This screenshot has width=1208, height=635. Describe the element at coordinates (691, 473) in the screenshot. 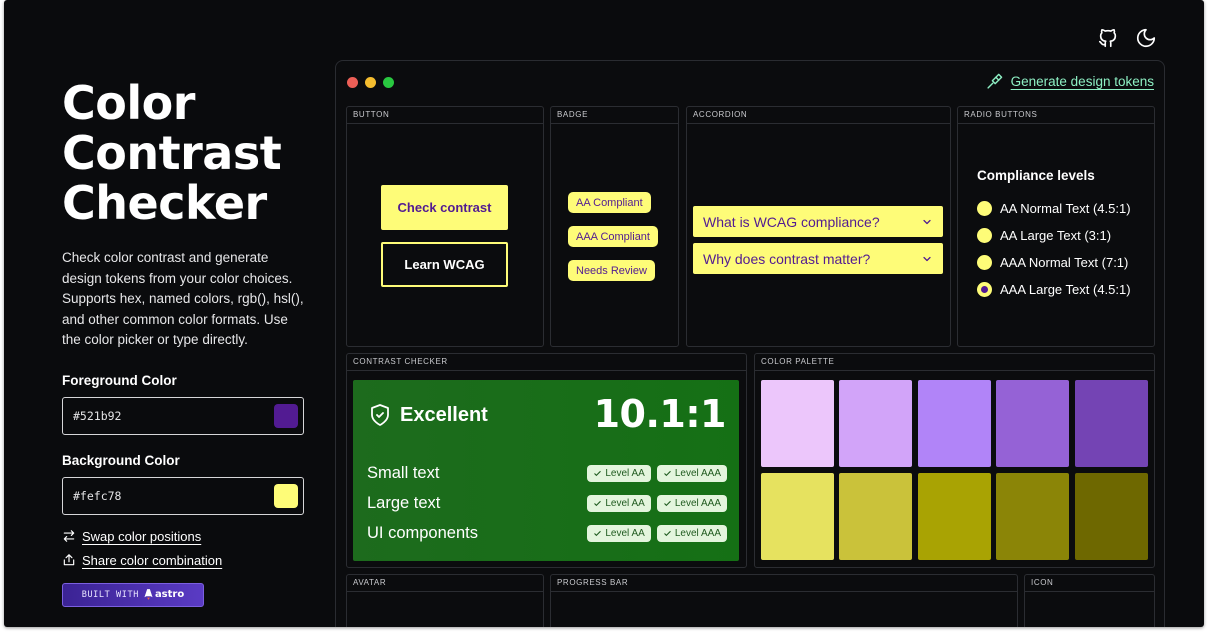

I see `level-chip: Level AAA` at that location.